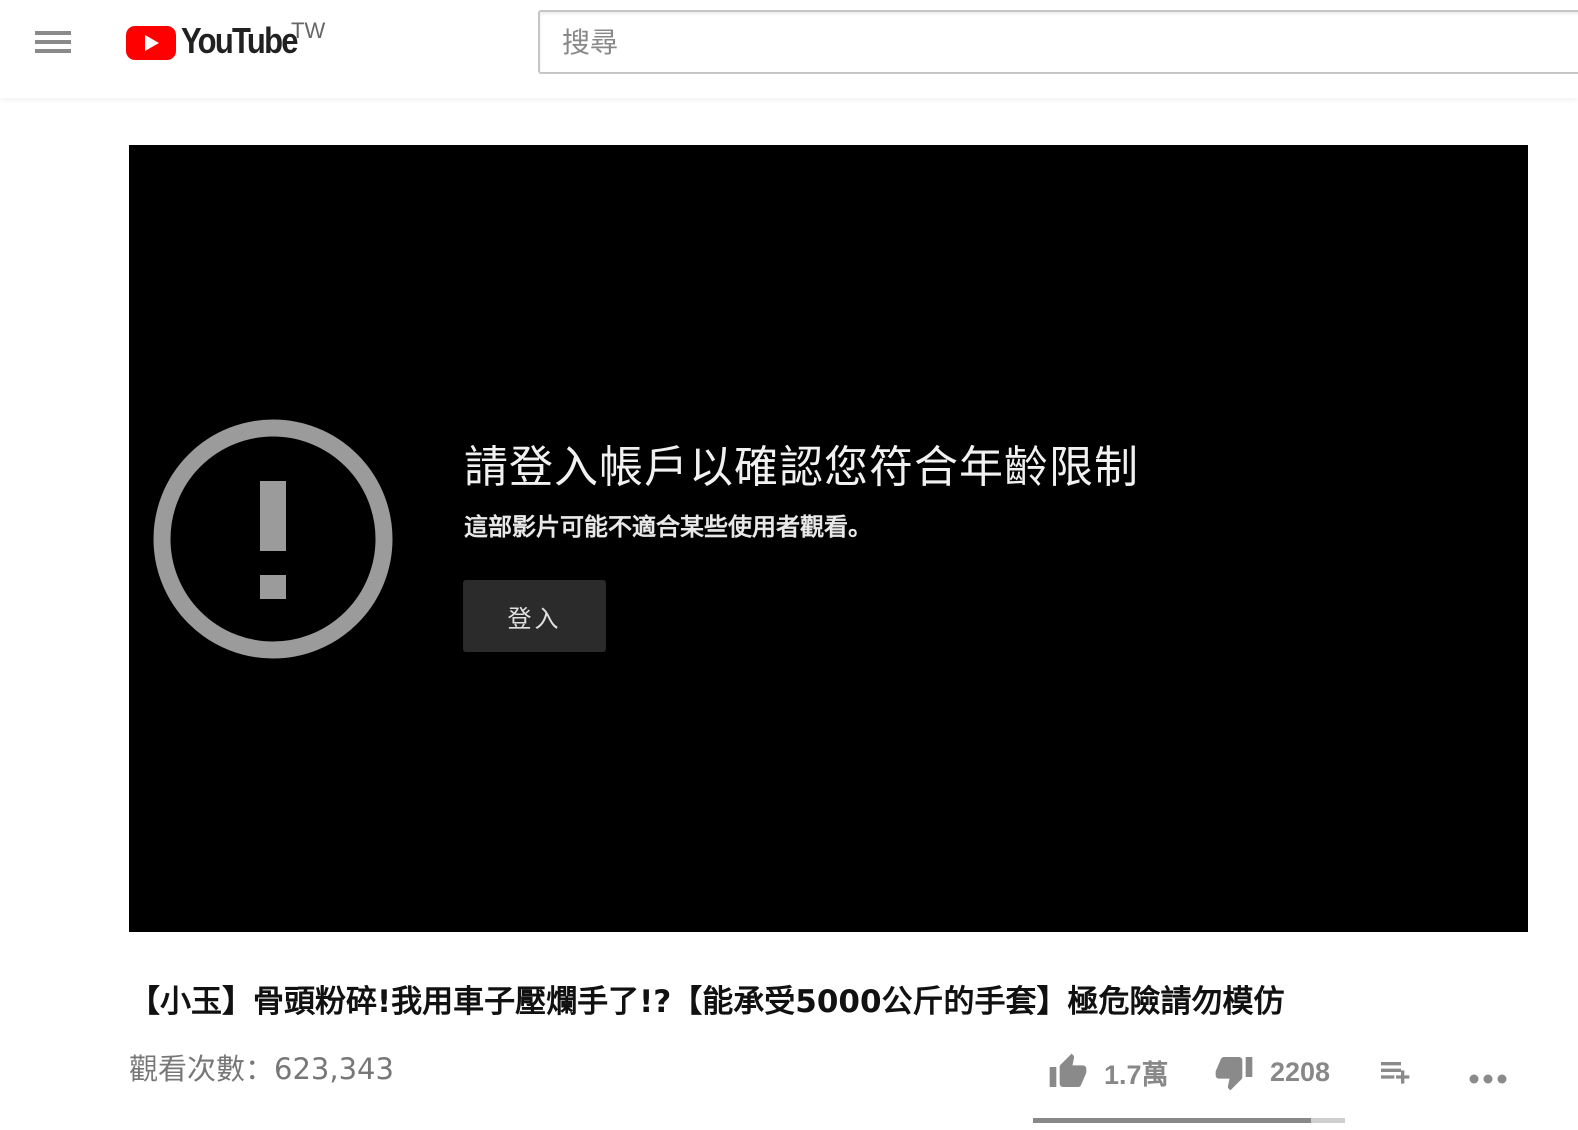 This screenshot has height=1130, width=1578. Describe the element at coordinates (53, 42) in the screenshot. I see `menu-icon` at that location.